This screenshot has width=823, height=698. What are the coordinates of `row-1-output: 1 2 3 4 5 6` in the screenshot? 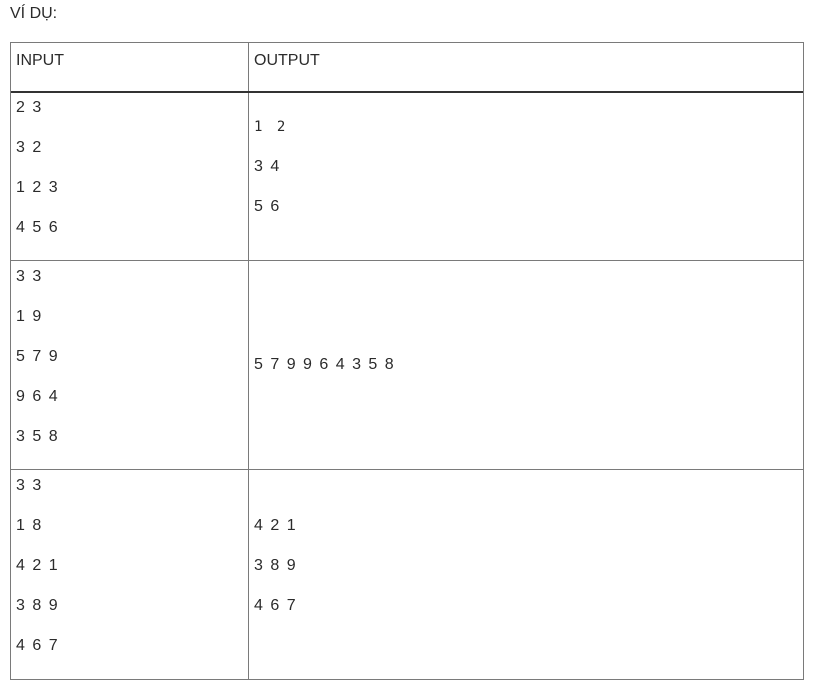 It's located at (271, 177).